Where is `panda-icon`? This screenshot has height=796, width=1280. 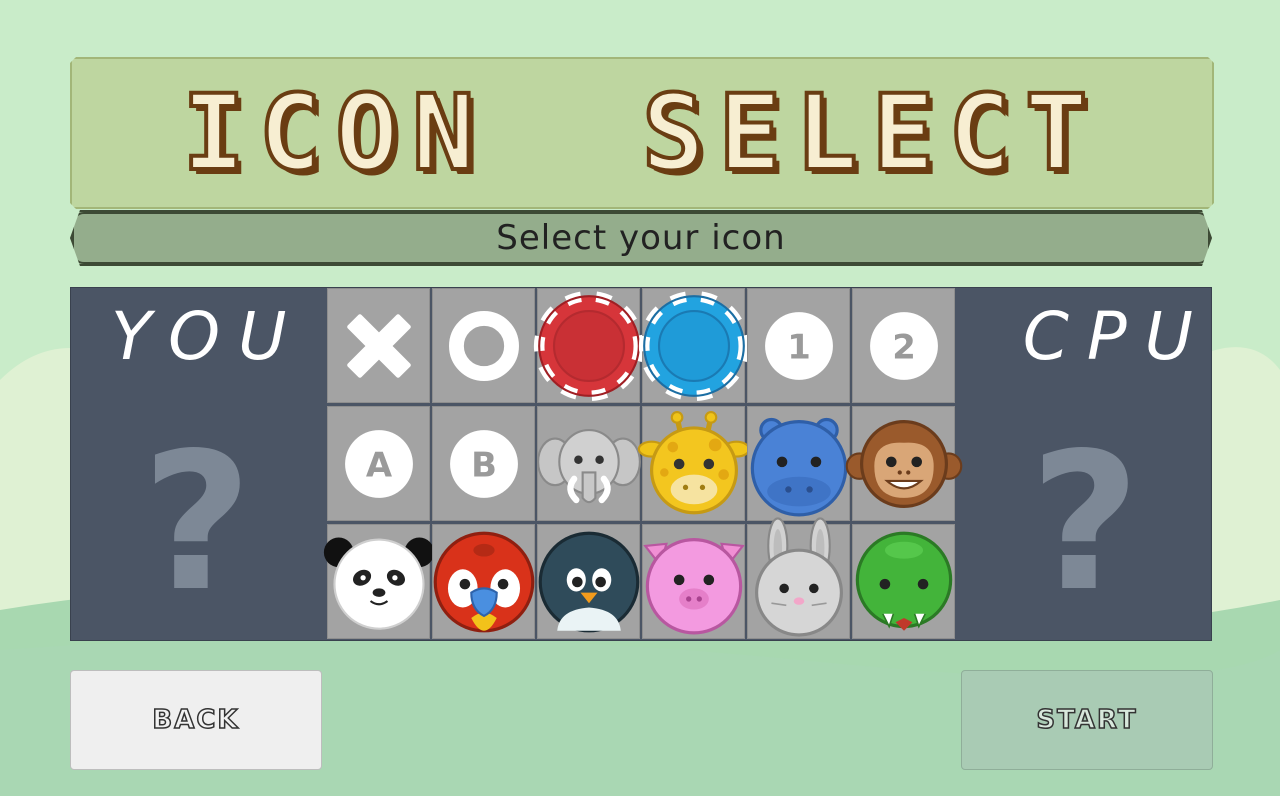
panda-icon is located at coordinates (378, 583).